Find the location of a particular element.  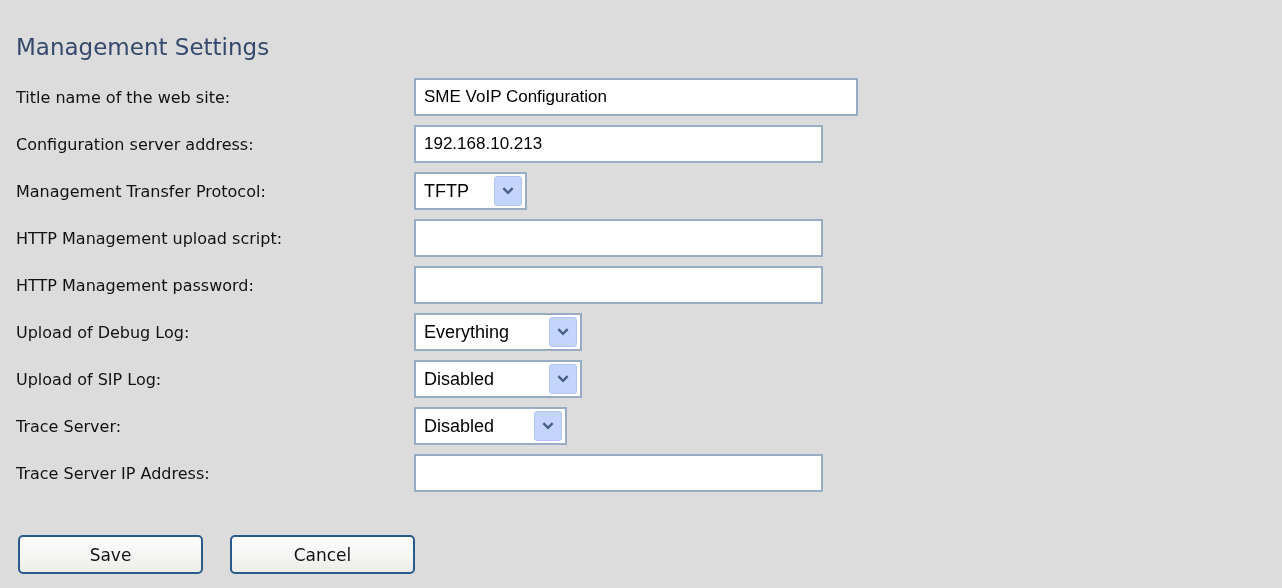

page-title: Management Settings is located at coordinates (143, 47).